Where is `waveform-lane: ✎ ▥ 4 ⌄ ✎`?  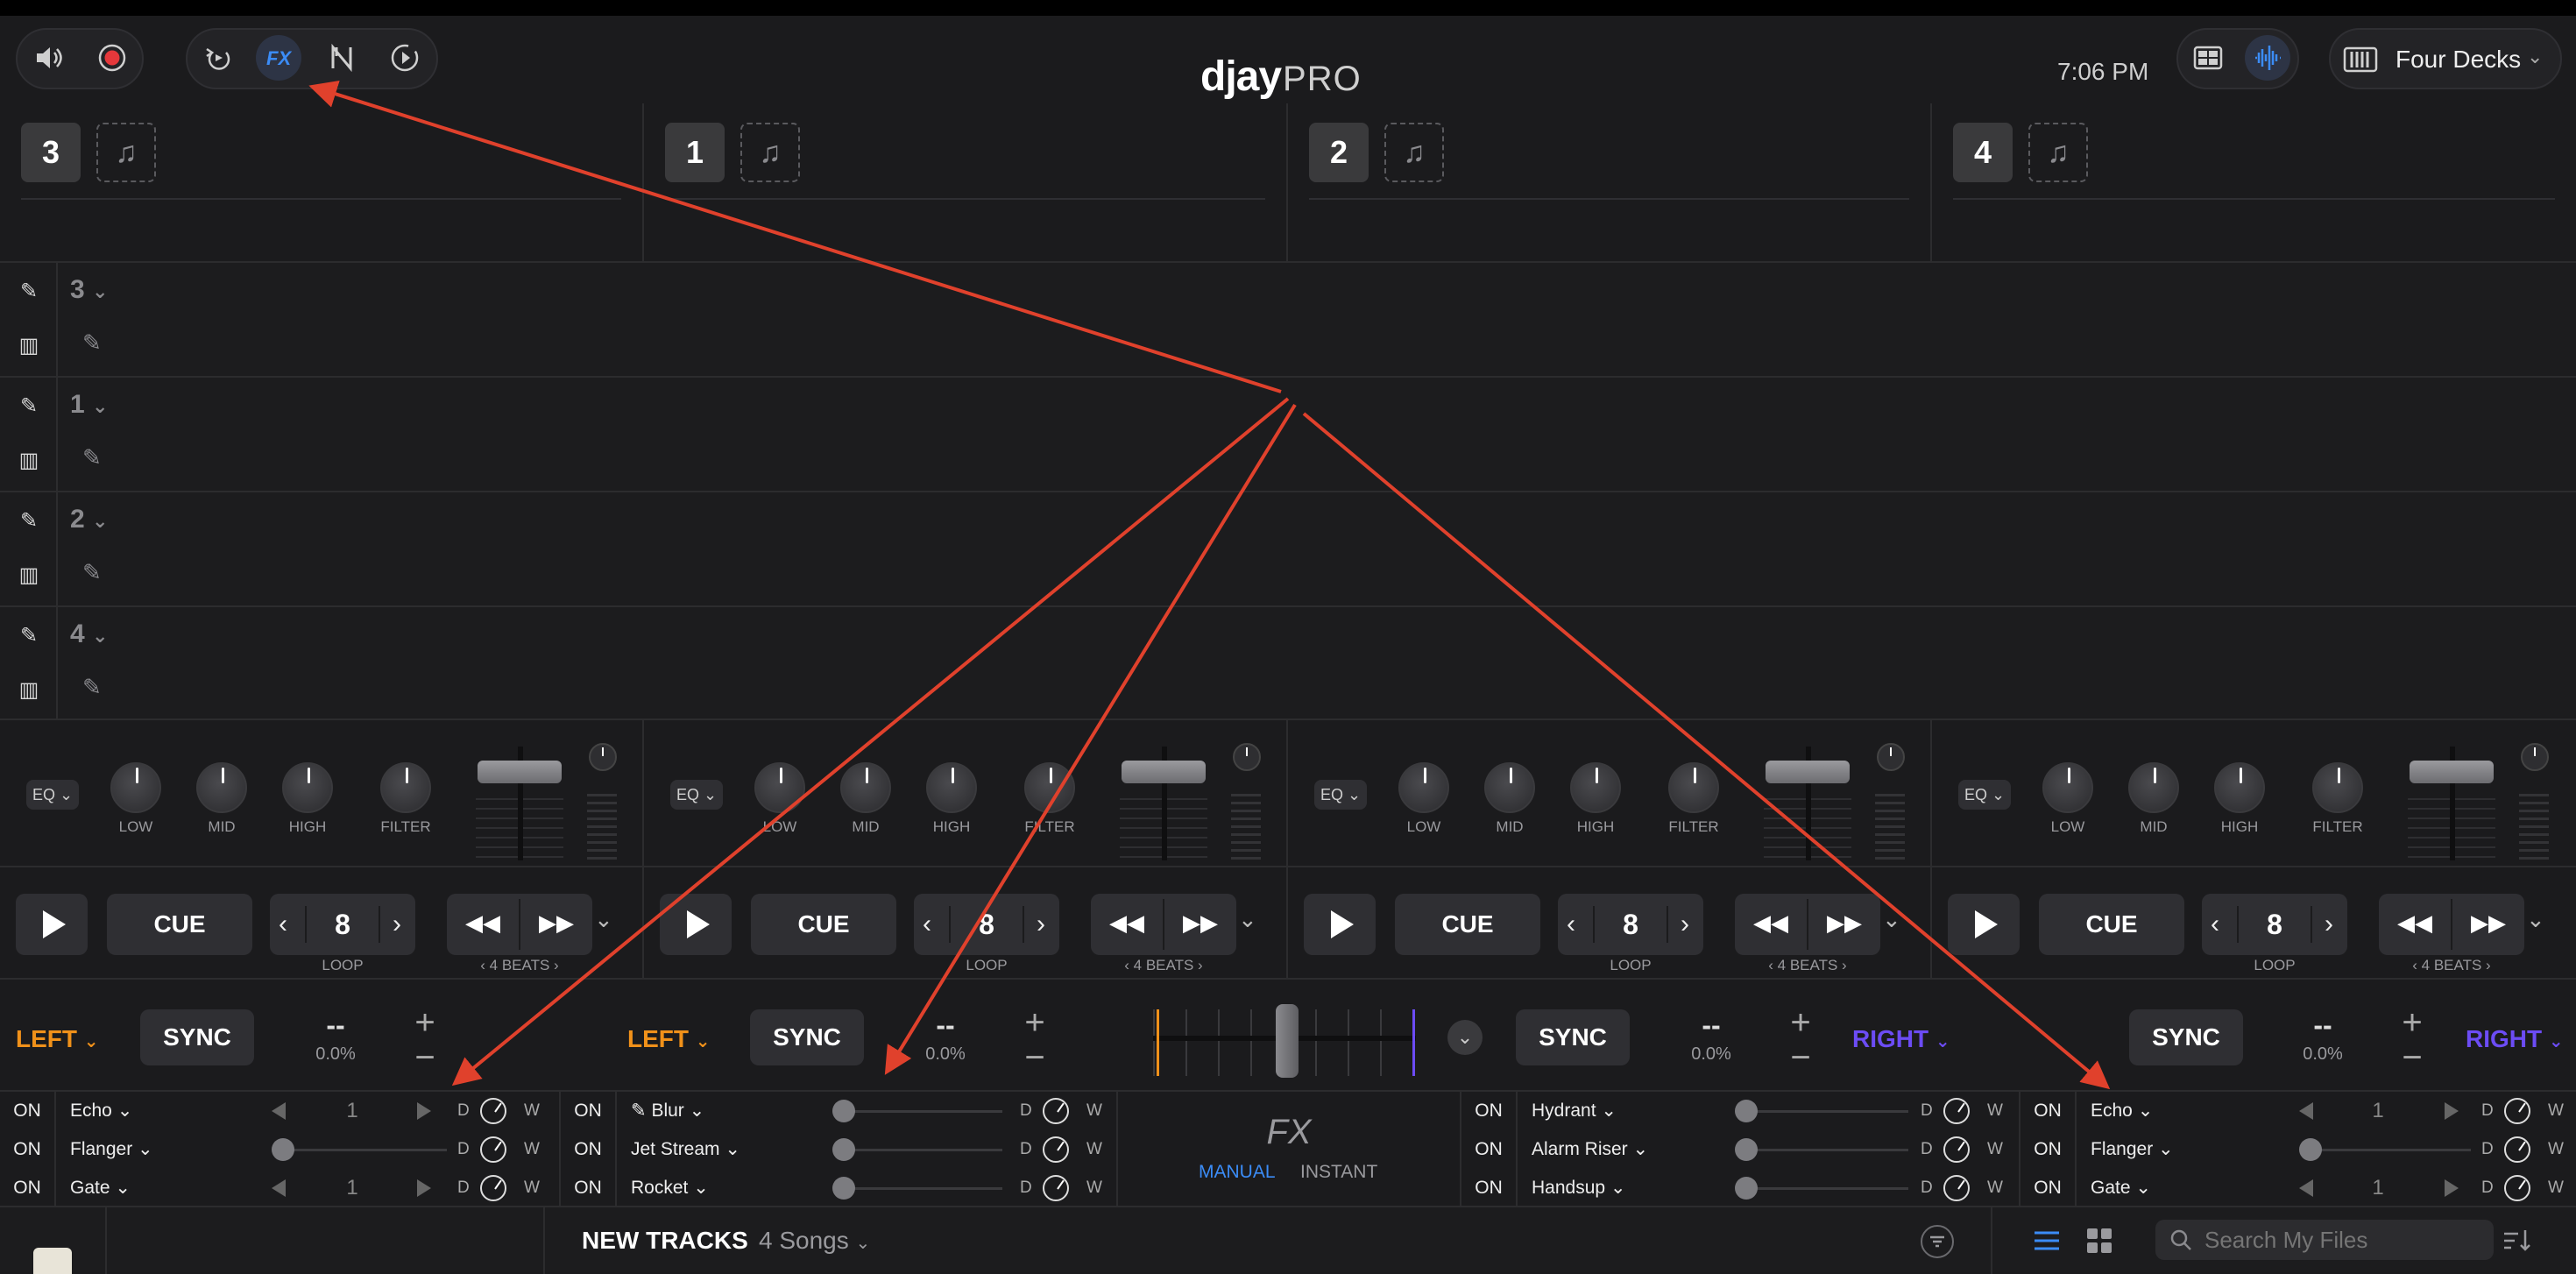 waveform-lane: ✎ ▥ 4 ⌄ ✎ is located at coordinates (1288, 662).